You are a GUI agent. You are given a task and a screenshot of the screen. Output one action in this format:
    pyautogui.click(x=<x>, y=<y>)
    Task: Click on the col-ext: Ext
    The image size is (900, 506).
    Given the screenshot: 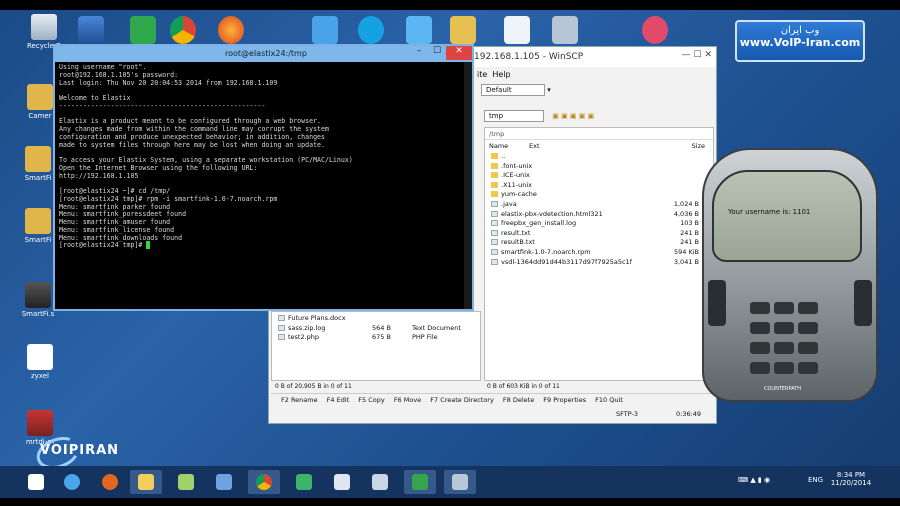 What is the action you would take?
    pyautogui.click(x=534, y=146)
    